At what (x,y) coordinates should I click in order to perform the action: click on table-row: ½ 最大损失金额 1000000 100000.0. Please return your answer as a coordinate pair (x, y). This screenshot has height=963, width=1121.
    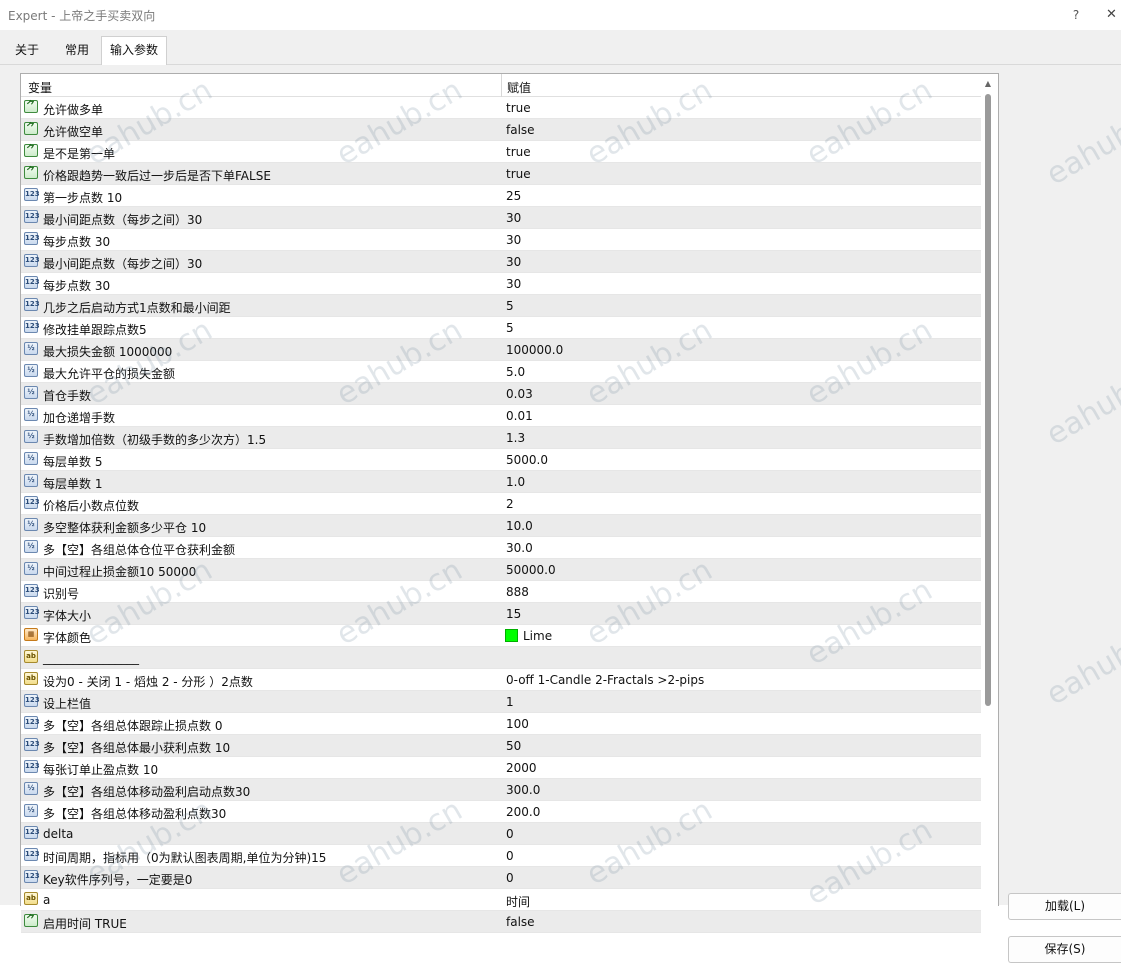
    Looking at the image, I should click on (501, 350).